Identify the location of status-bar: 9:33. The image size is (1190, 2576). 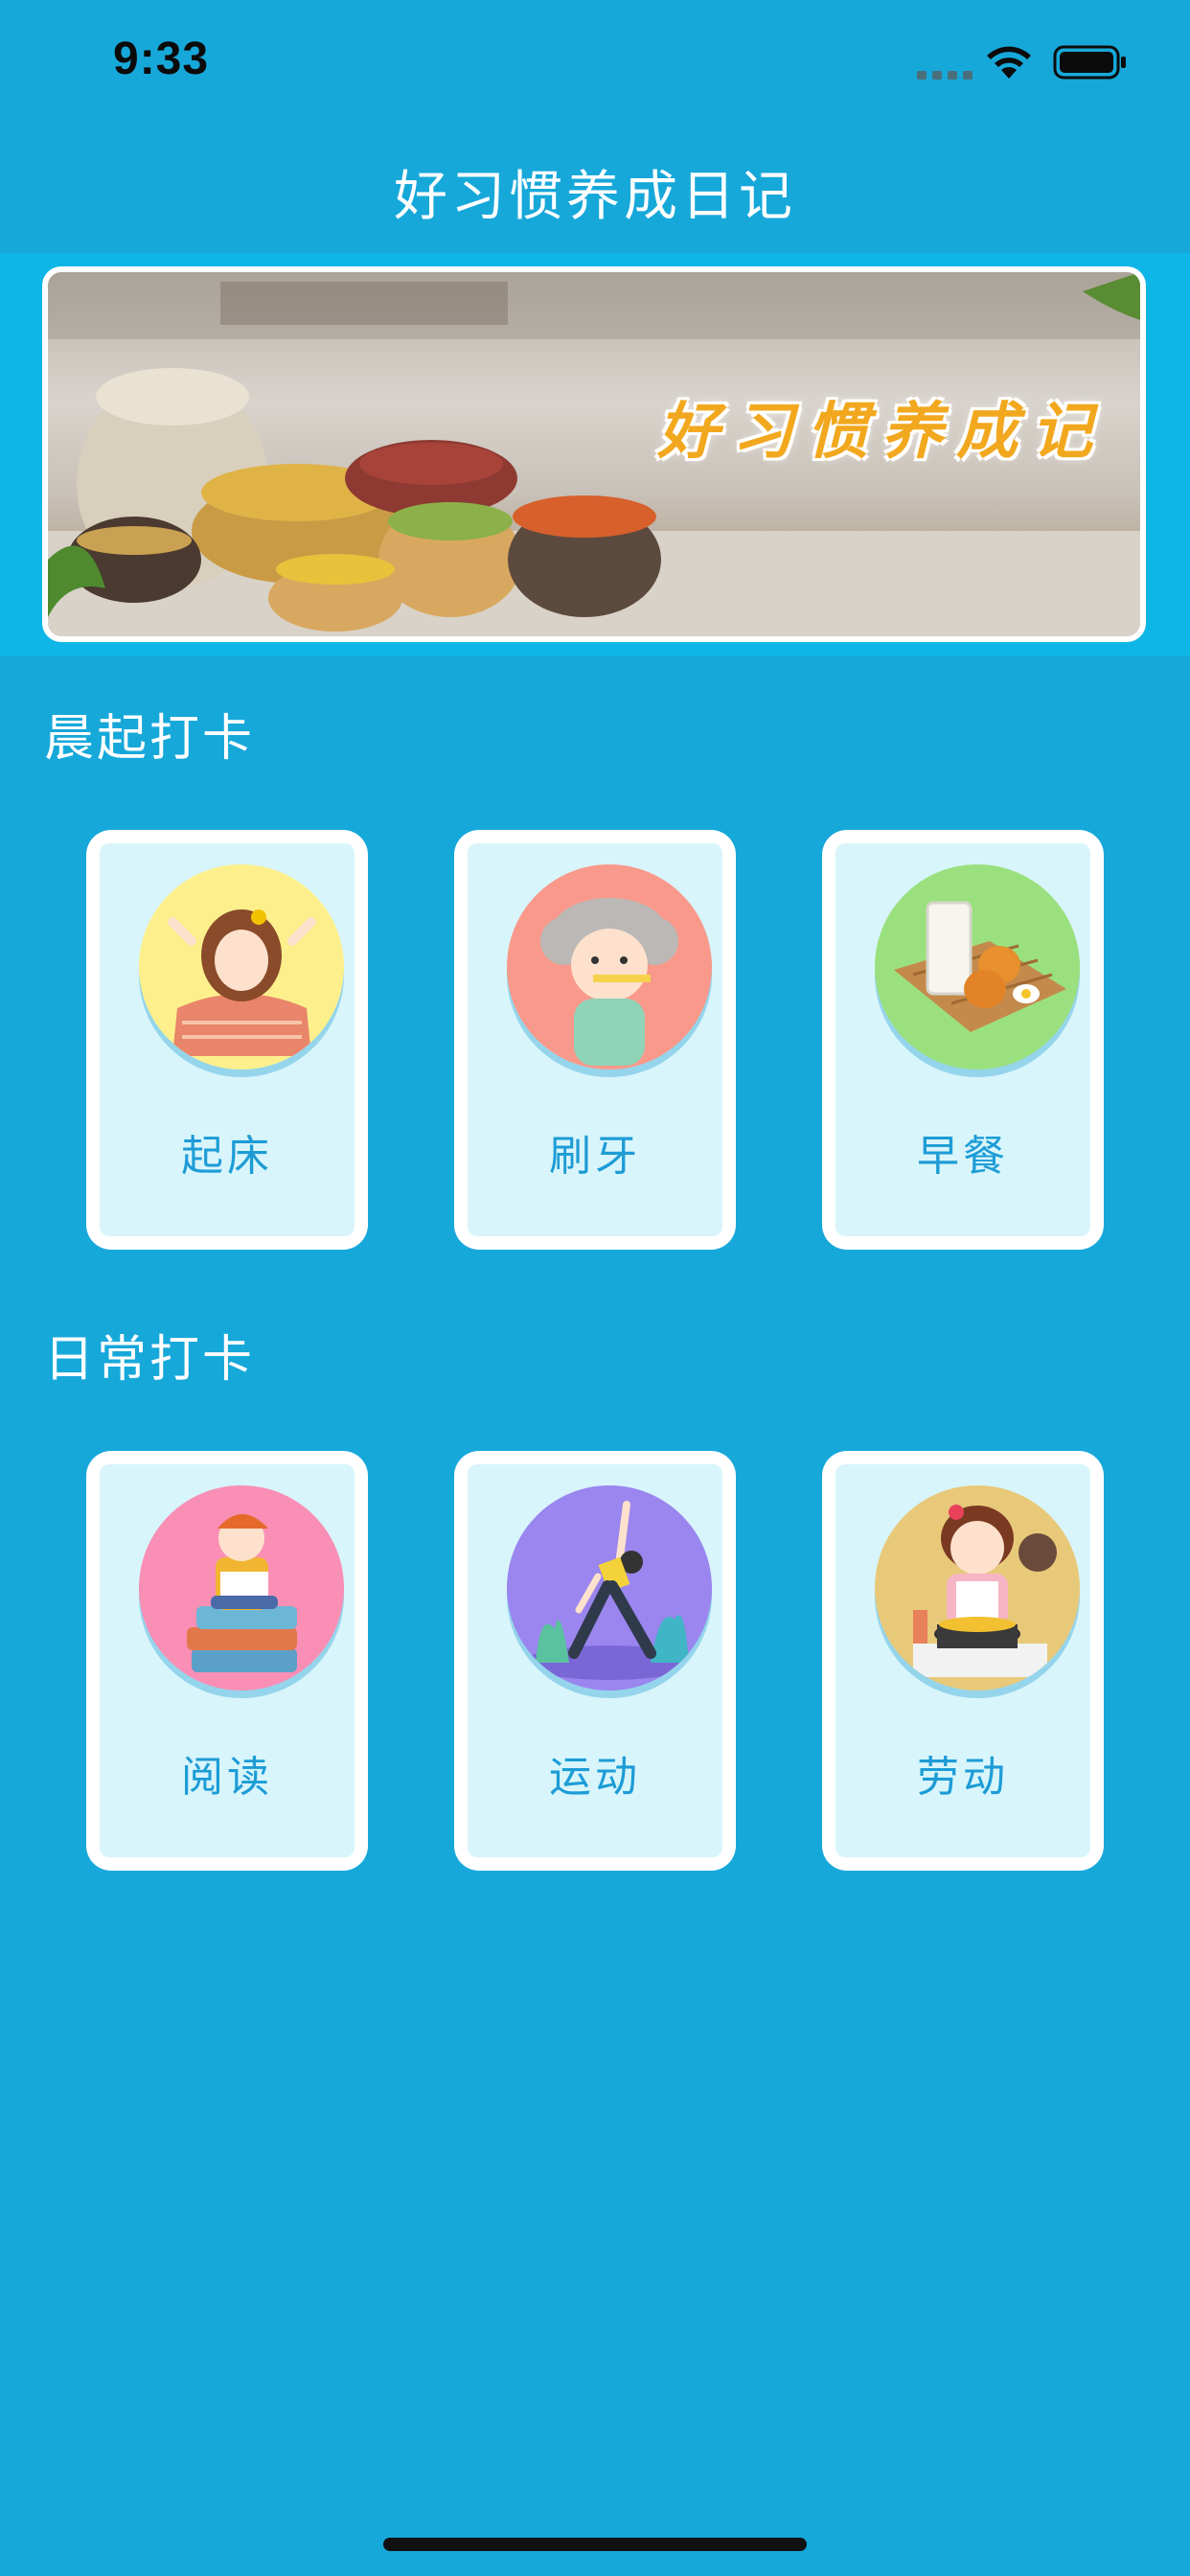
(595, 63).